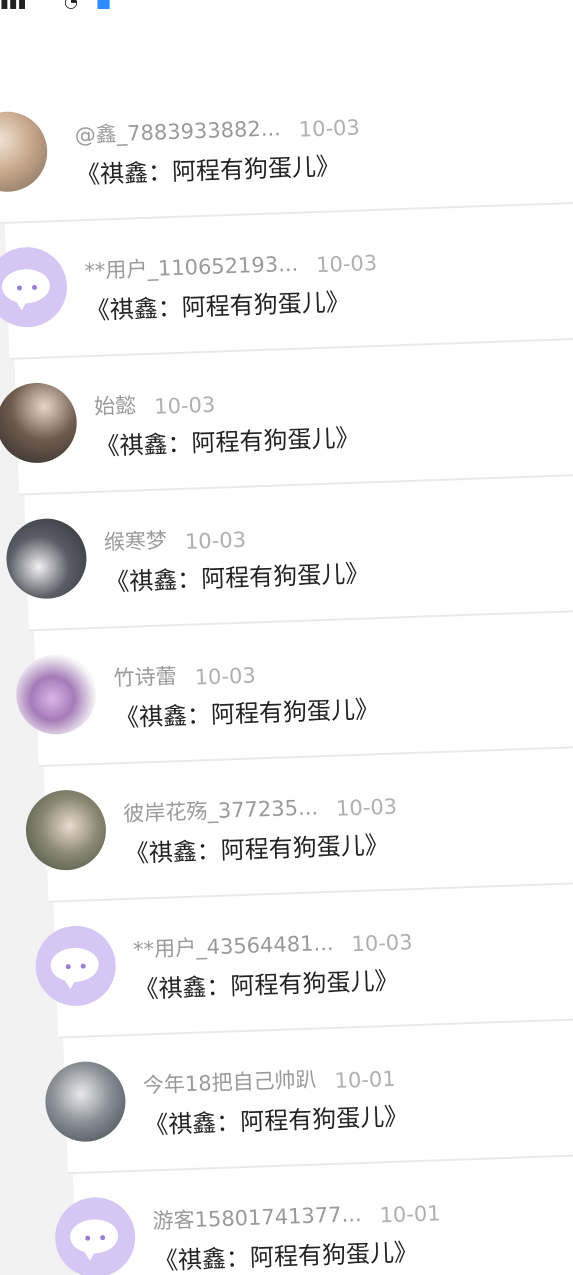 This screenshot has height=1275, width=573. I want to click on item-meta: **用户_43564481... 10-03, so click(273, 944).